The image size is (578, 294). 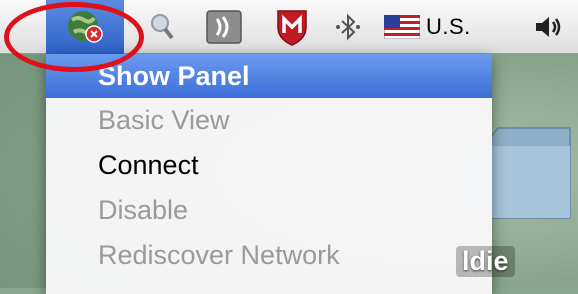 I want to click on globe-disconnected-icon, so click(x=85, y=27).